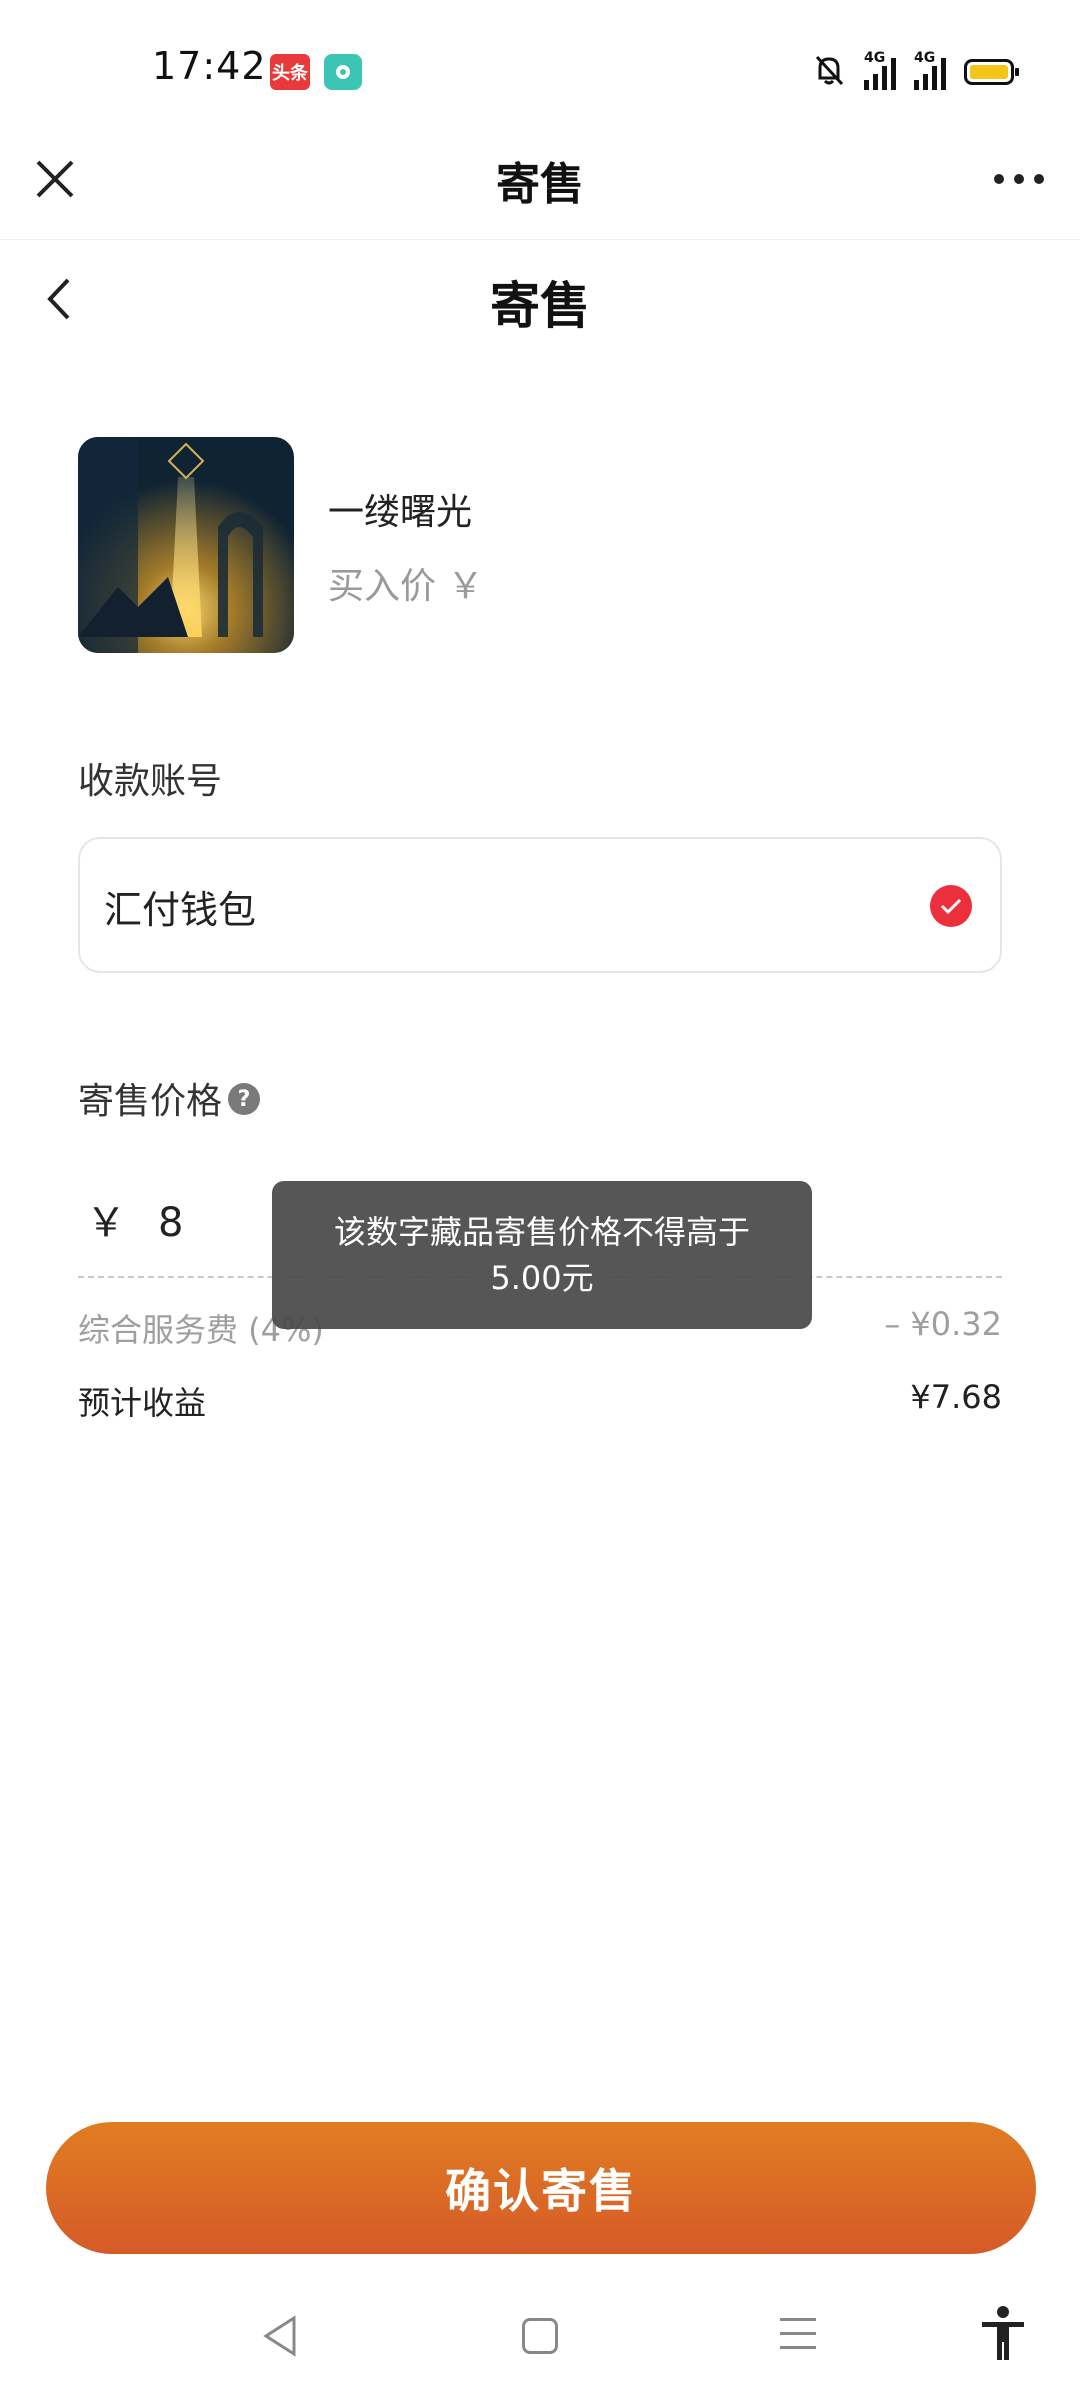 Image resolution: width=1080 pixels, height=2400 pixels. What do you see at coordinates (406, 586) in the screenshot?
I see `product-buy-price: 买入价 ￥` at bounding box center [406, 586].